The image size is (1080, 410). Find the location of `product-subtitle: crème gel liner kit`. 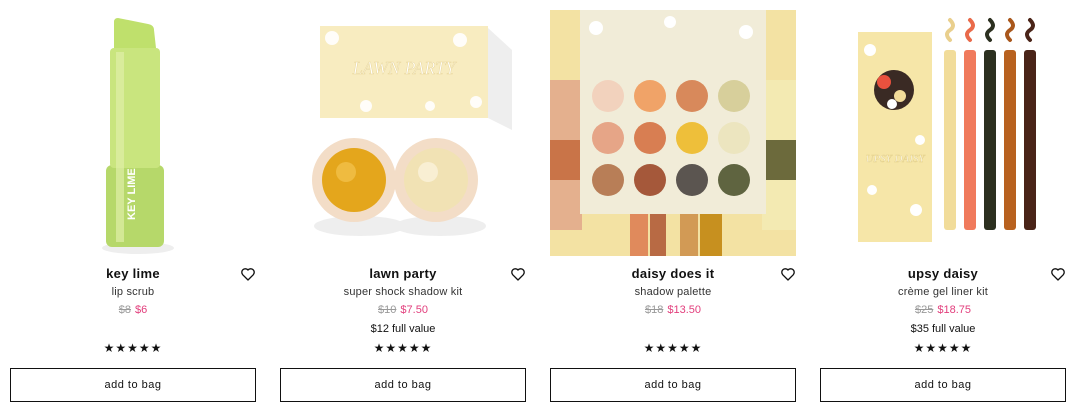

product-subtitle: crème gel liner kit is located at coordinates (943, 292).